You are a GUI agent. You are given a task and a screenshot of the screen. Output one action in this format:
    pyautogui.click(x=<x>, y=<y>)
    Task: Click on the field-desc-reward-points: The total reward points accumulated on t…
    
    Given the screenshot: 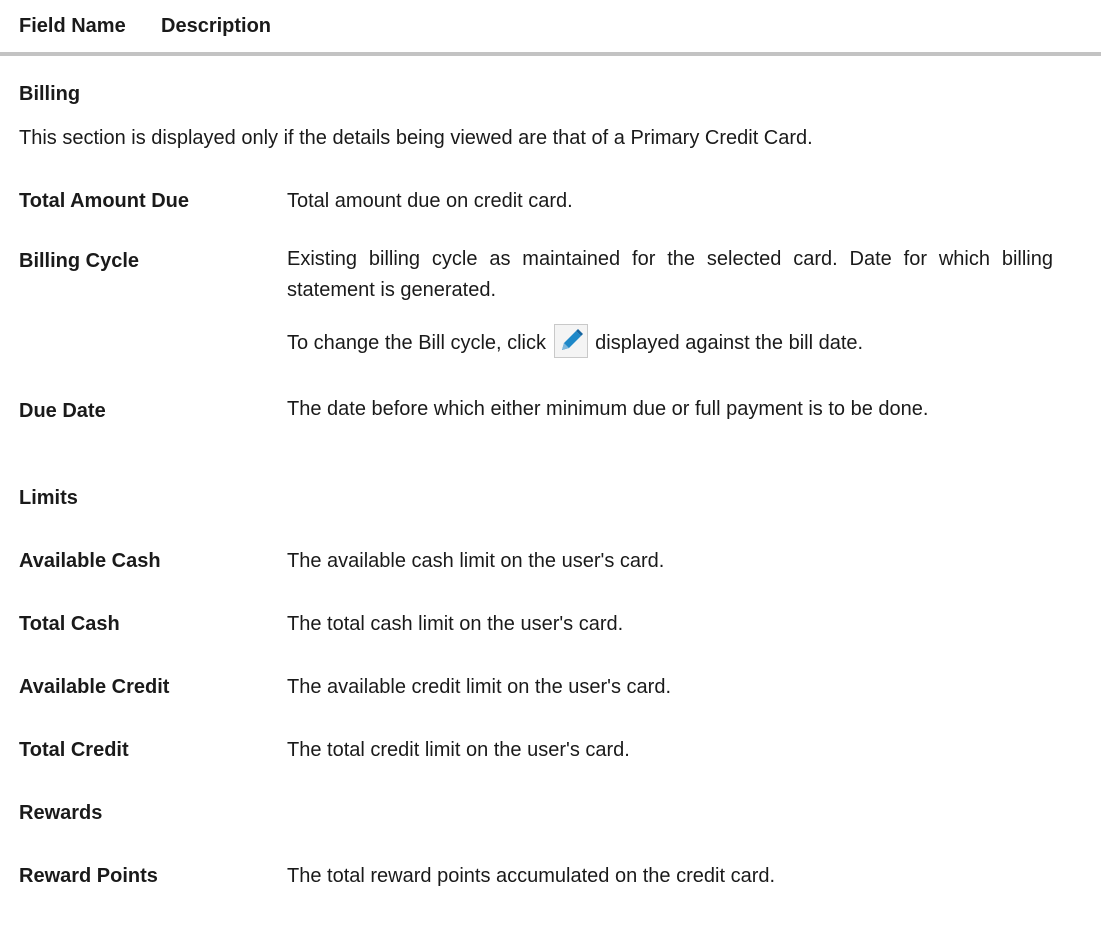 What is the action you would take?
    pyautogui.click(x=531, y=876)
    